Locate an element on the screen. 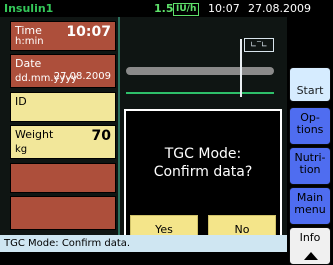 The height and width of the screenshot is (265, 333). bottom-status-bar: TGC Mode: Confirm data. is located at coordinates (143, 243).